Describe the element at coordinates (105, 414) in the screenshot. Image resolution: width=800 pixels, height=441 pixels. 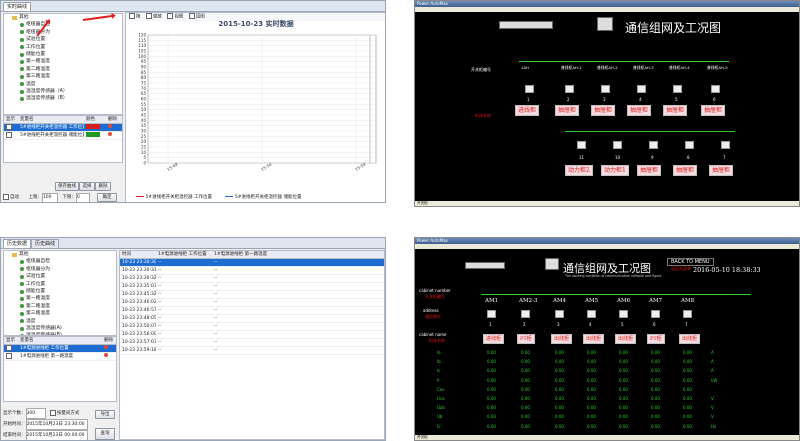
I see `export-button: 导出` at that location.